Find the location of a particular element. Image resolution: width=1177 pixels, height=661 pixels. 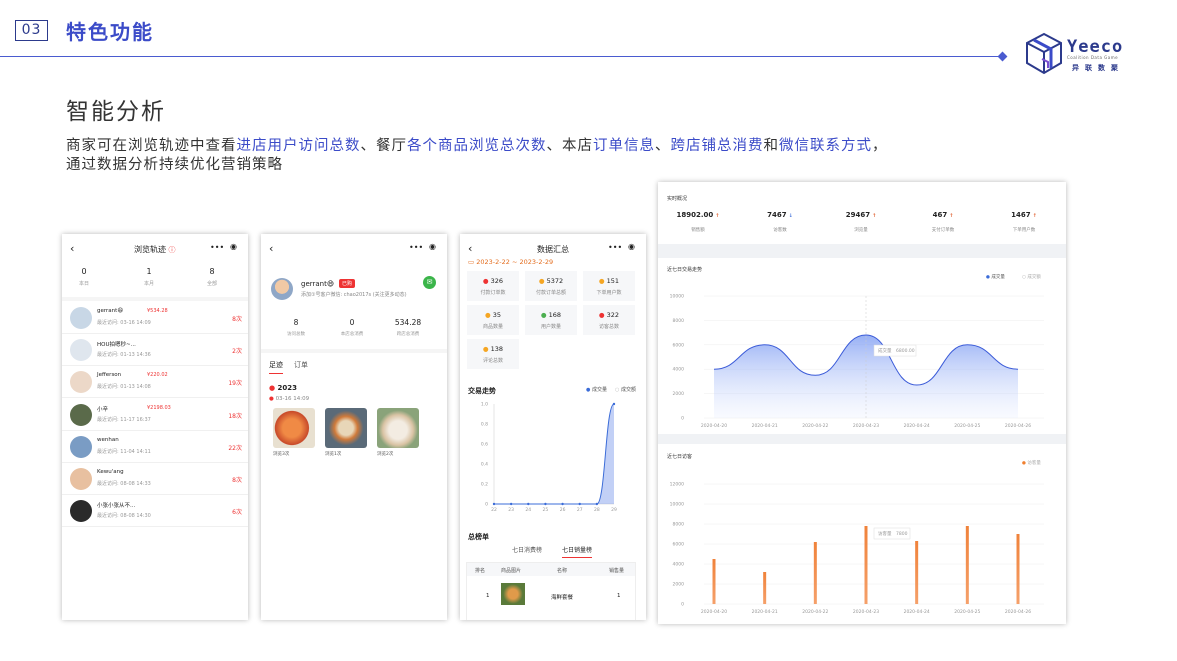

kpi-value: 7467 ↓ is located at coordinates (780, 215).